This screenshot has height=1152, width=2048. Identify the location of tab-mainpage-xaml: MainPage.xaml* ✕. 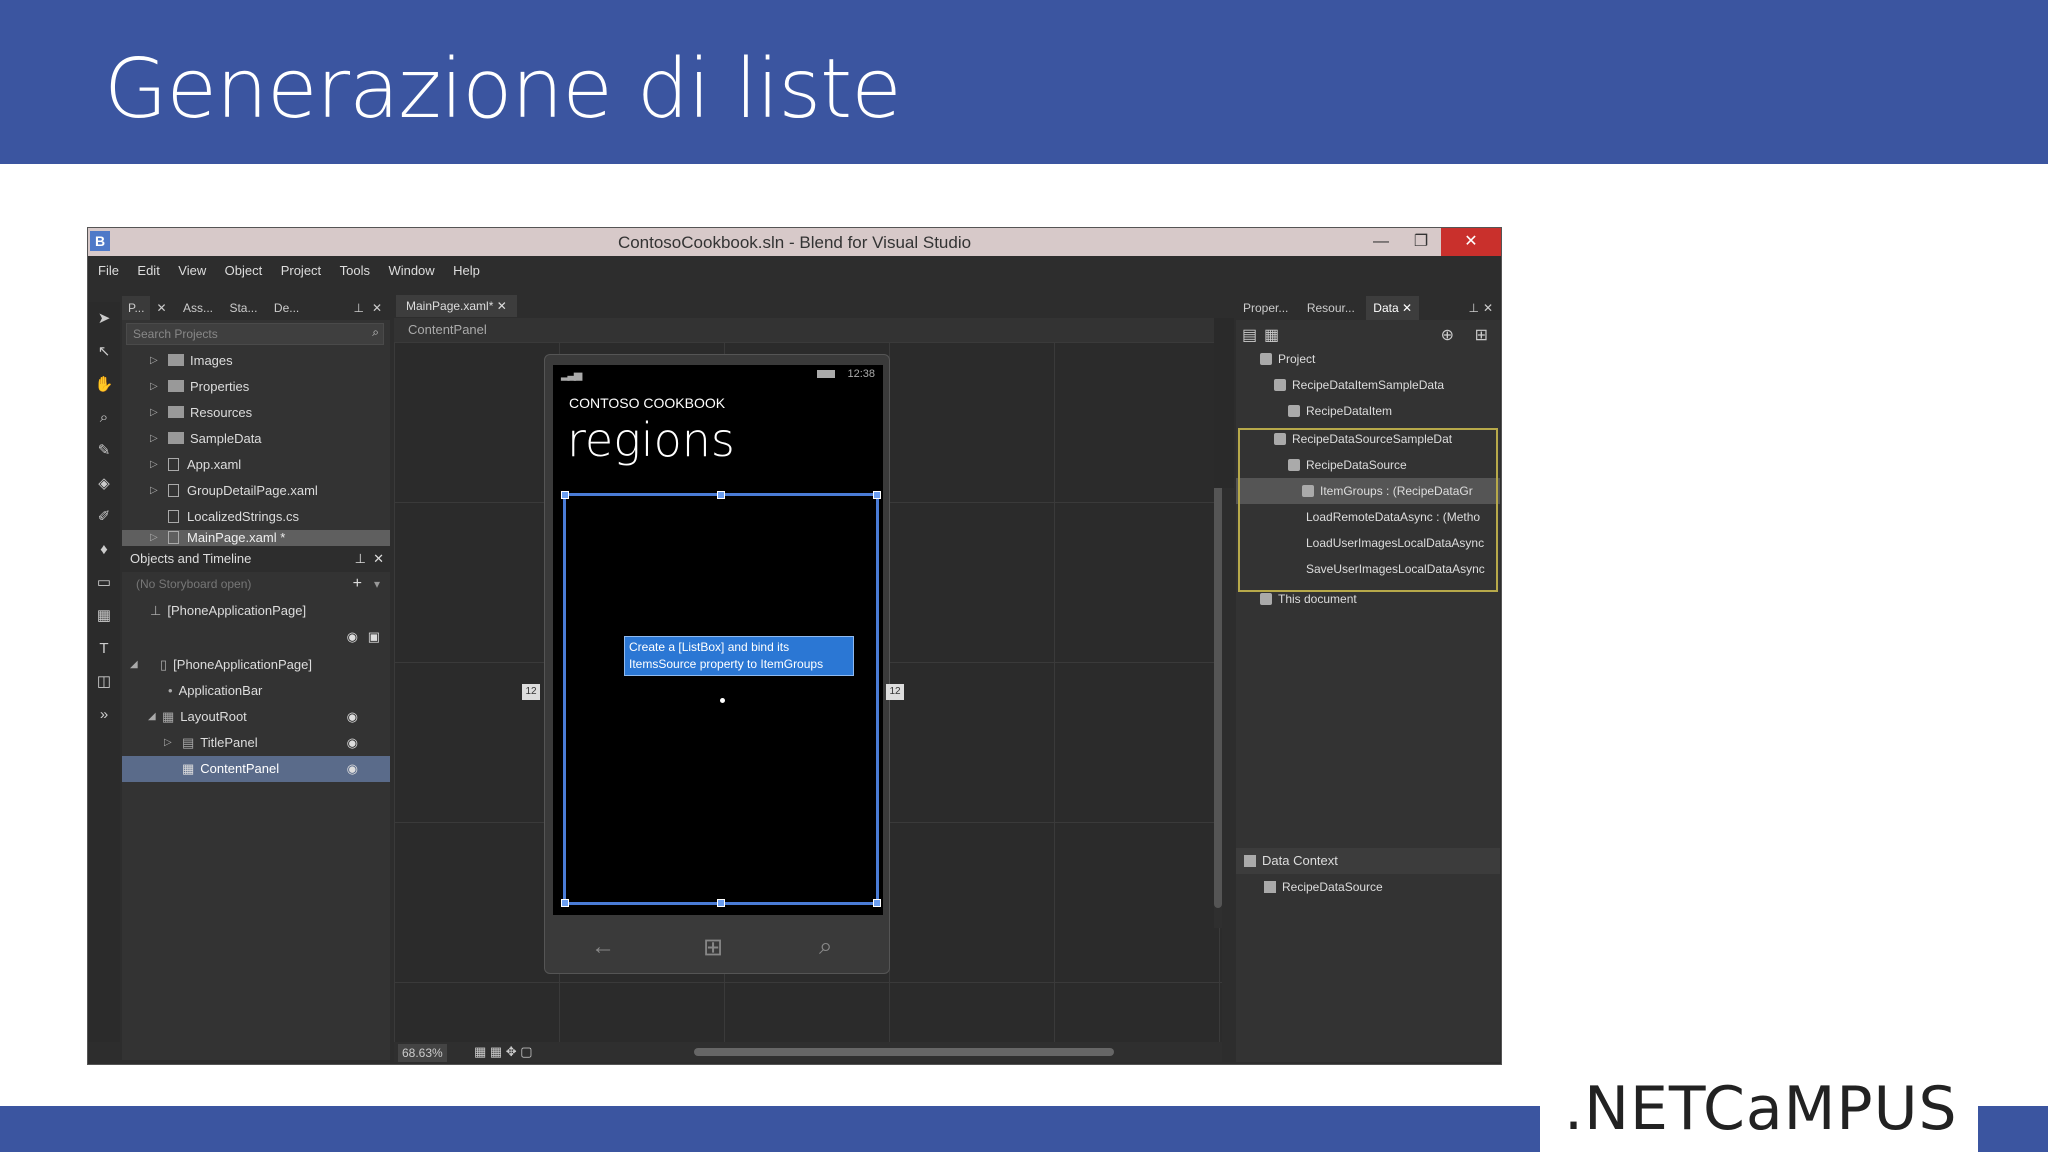
(456, 306).